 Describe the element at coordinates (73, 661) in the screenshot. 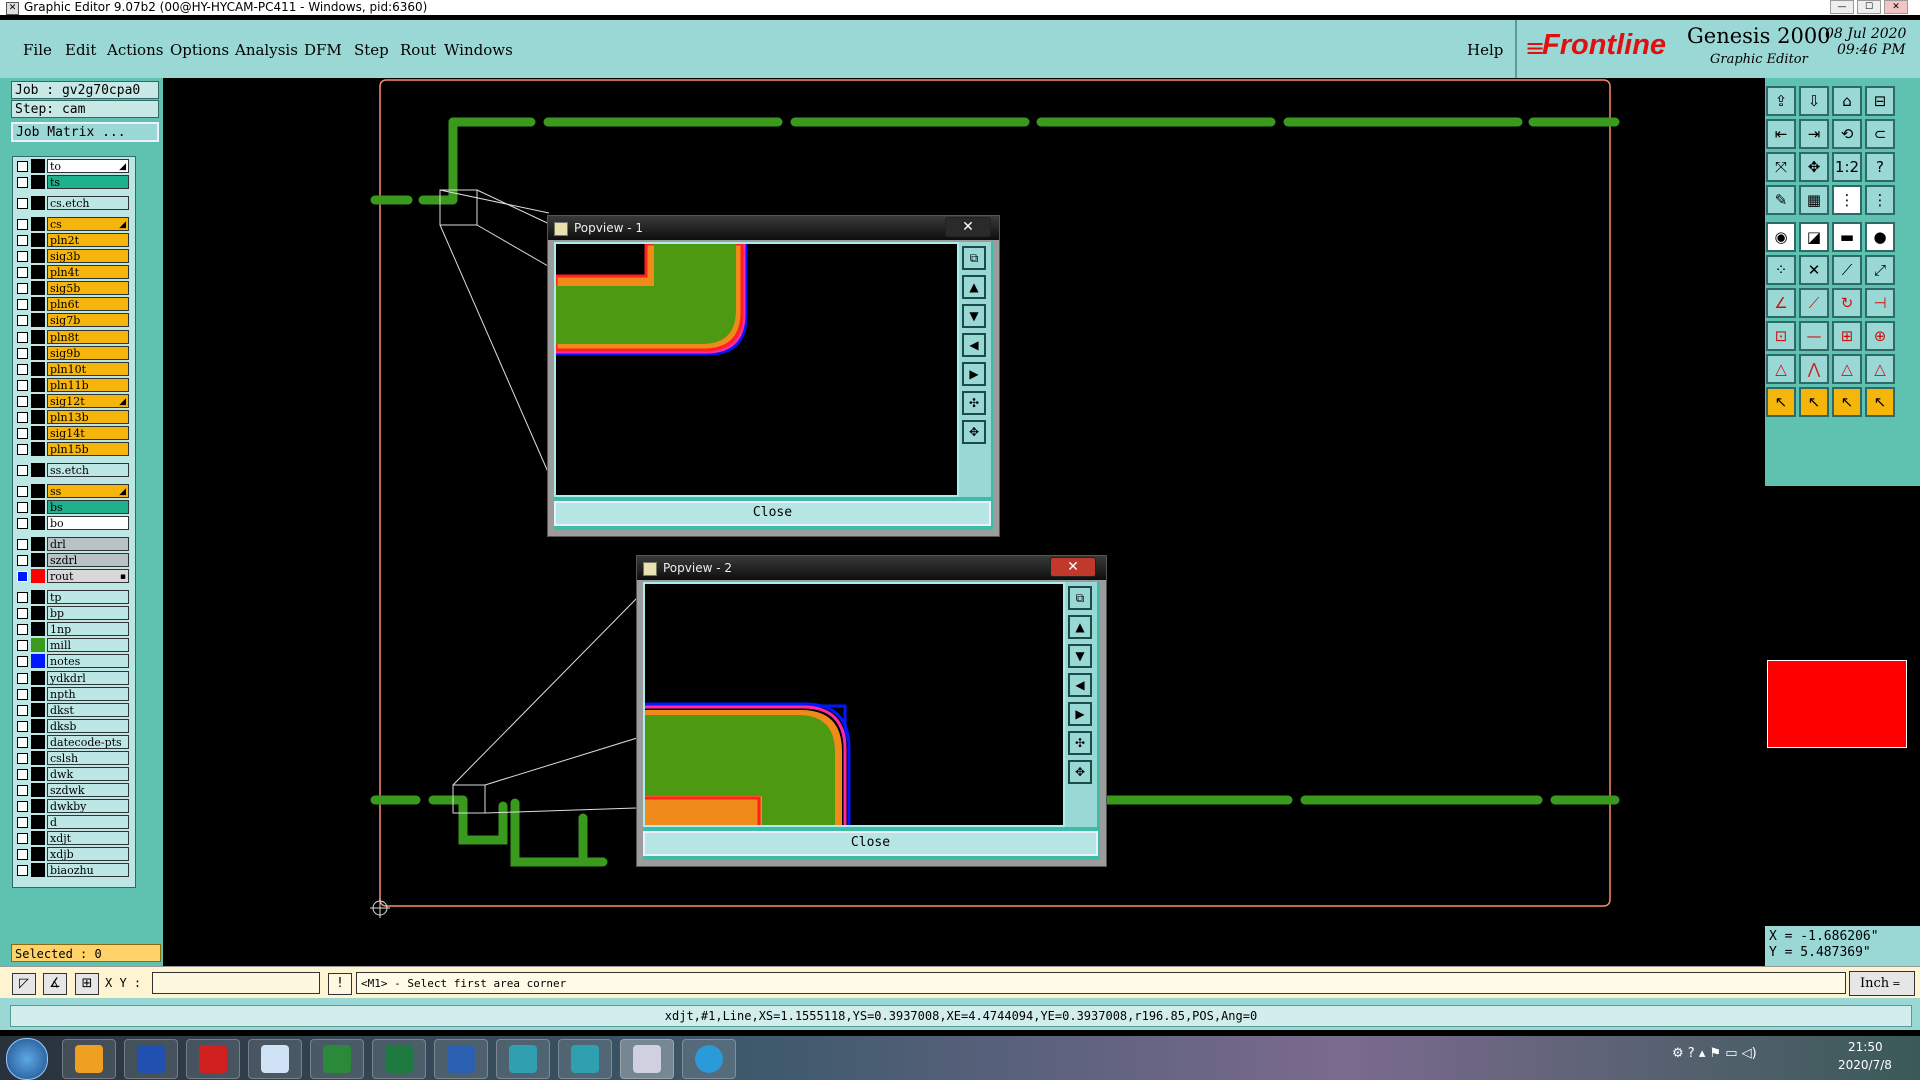

I see `layer-row: notes` at that location.